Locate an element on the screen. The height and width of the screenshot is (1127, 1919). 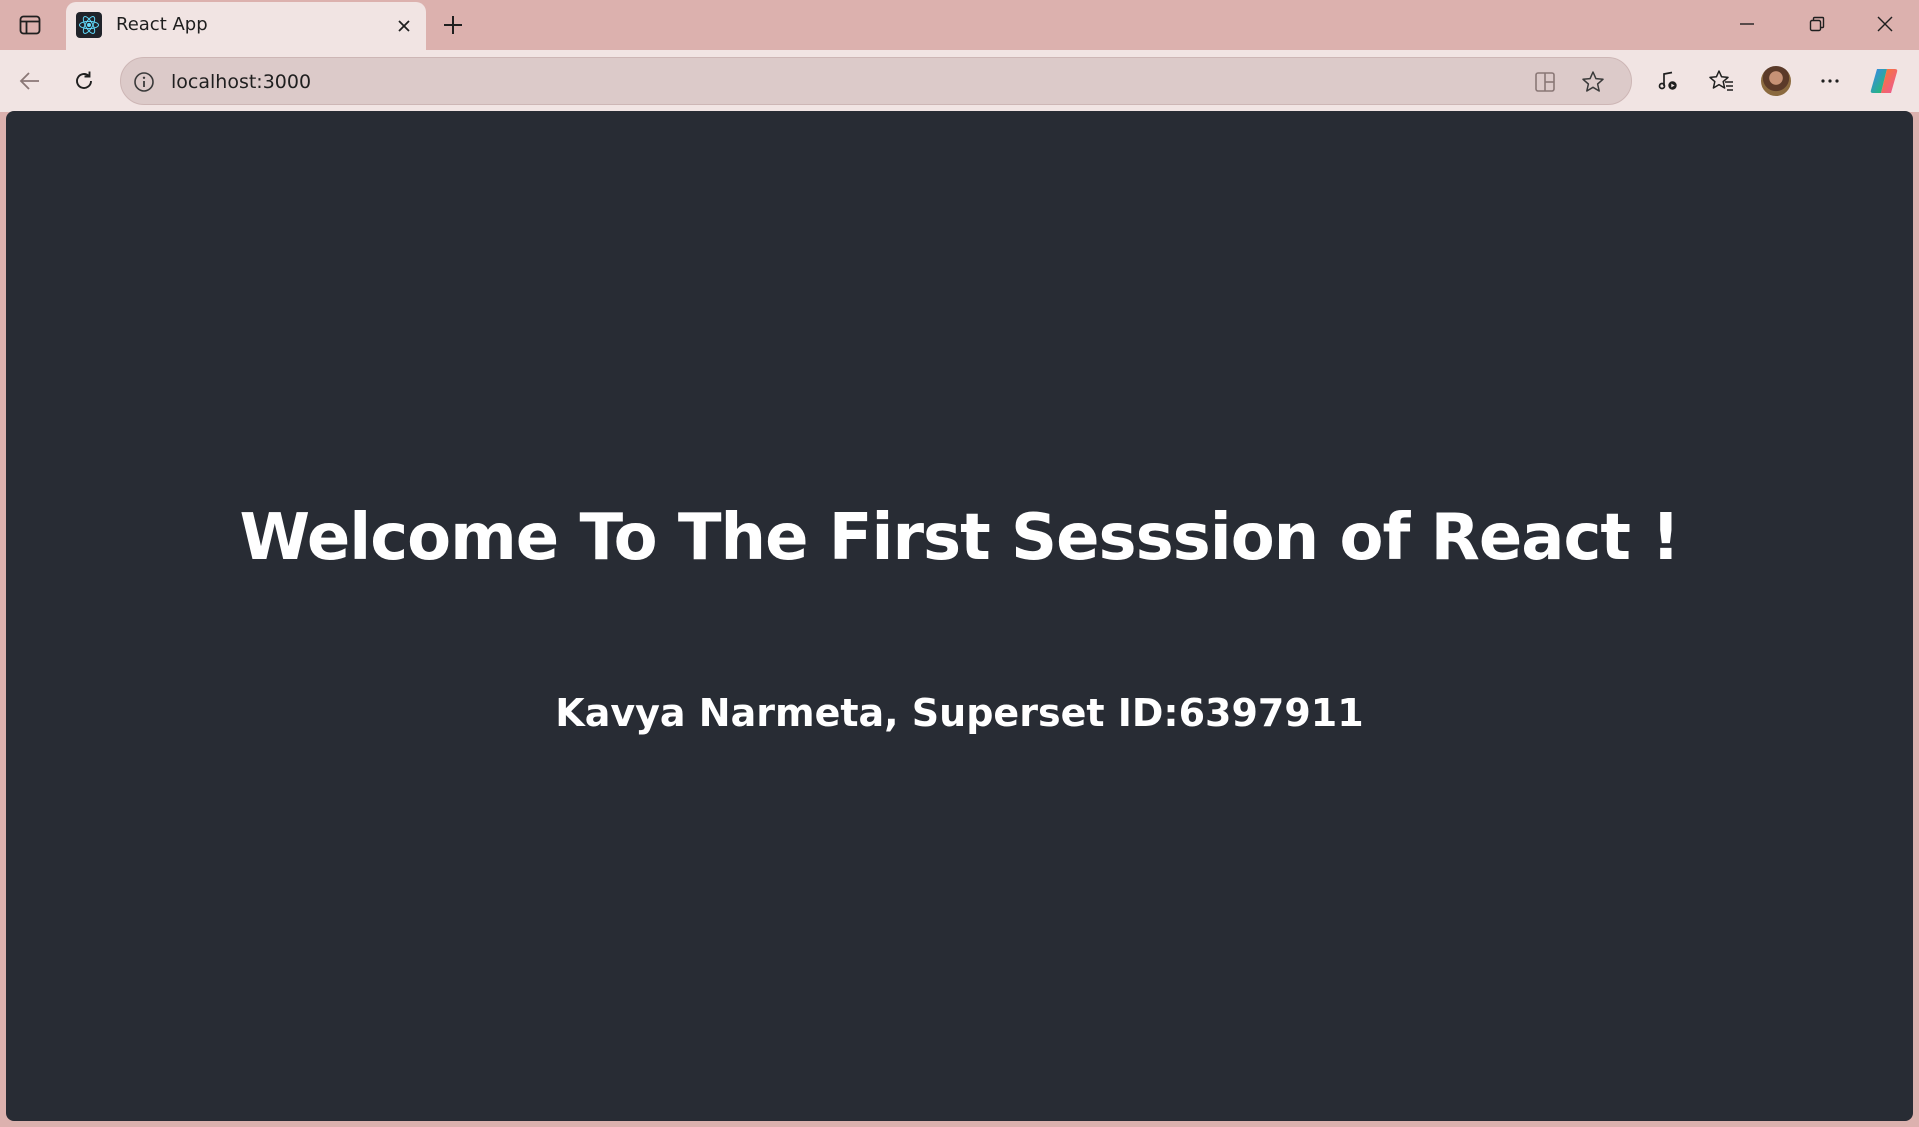
copilot-icon is located at coordinates (1884, 81).